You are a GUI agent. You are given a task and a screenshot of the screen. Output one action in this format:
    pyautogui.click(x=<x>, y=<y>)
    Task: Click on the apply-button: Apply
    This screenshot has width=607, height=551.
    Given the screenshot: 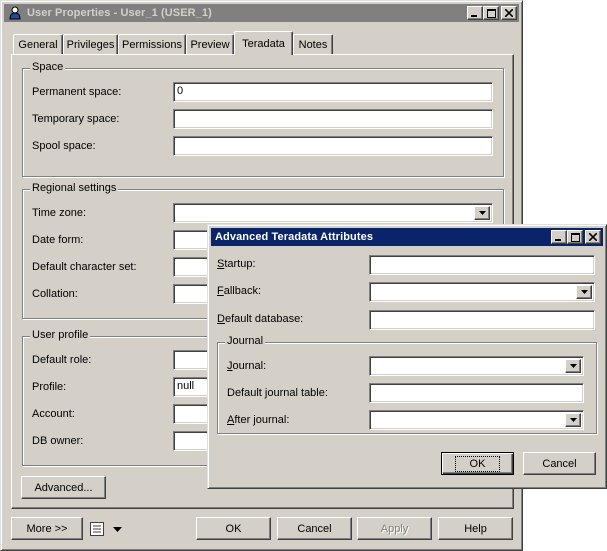 What is the action you would take?
    pyautogui.click(x=394, y=528)
    